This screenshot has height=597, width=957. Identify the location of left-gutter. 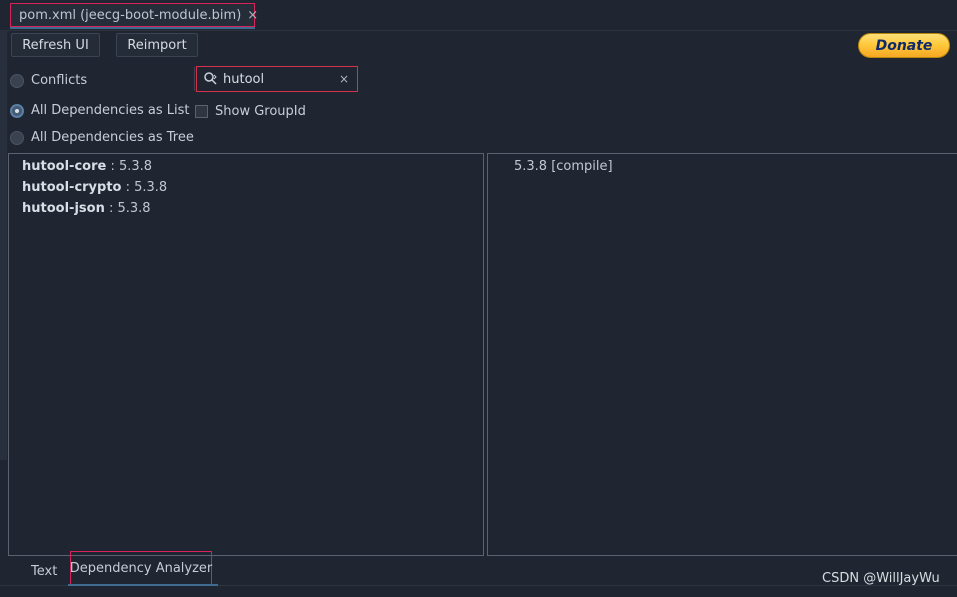
(3, 245).